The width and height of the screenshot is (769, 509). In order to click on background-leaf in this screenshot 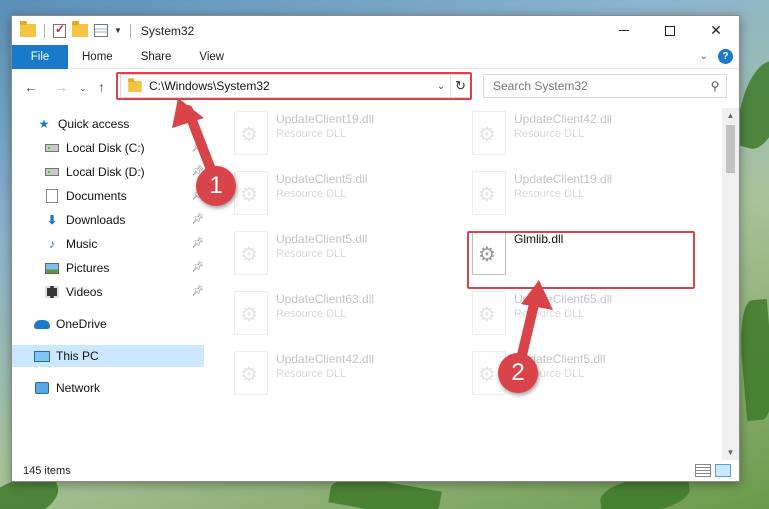, I will do `click(752, 360)`.